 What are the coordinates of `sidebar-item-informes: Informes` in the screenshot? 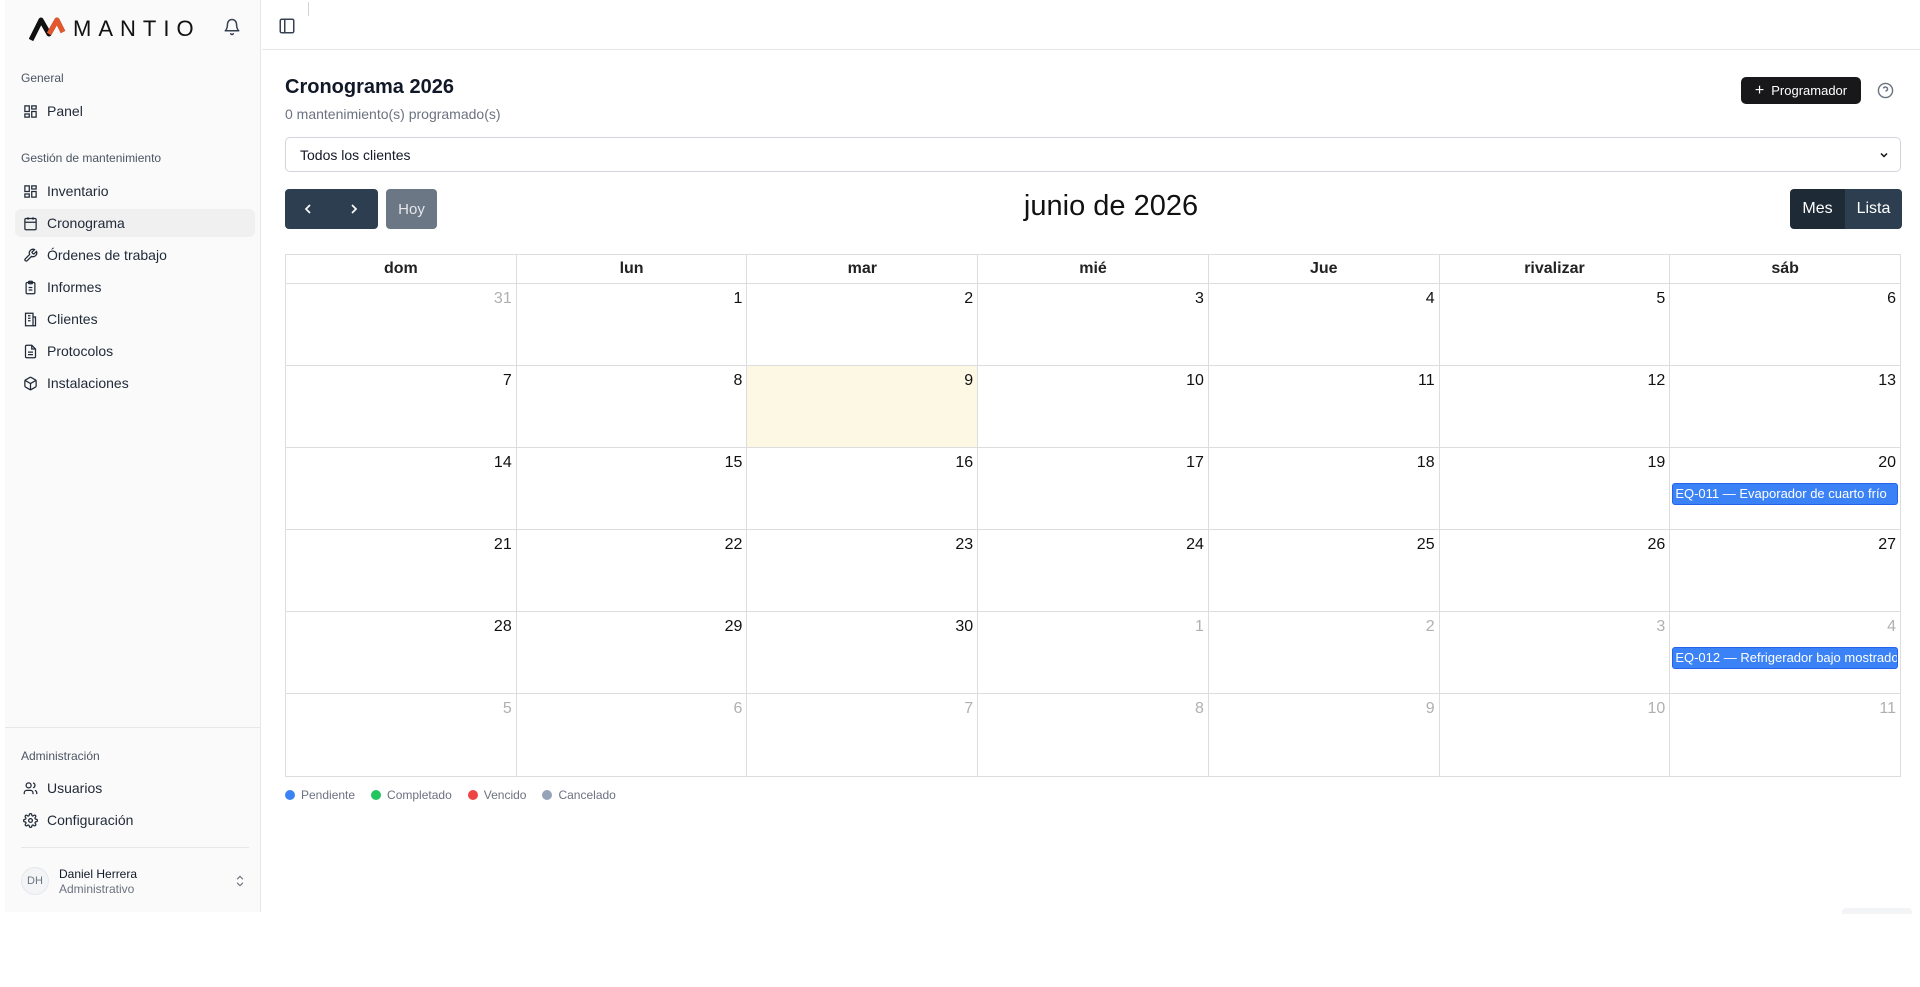 It's located at (135, 287).